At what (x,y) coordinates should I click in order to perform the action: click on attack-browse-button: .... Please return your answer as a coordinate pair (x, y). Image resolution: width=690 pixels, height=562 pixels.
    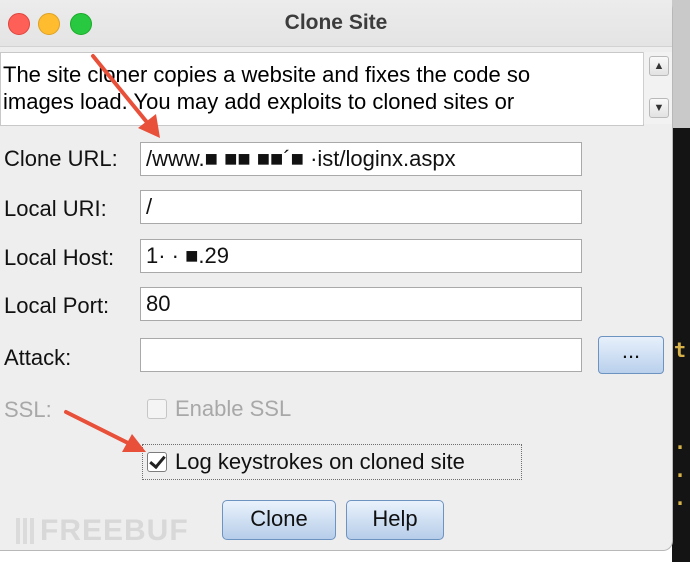
    Looking at the image, I should click on (631, 355).